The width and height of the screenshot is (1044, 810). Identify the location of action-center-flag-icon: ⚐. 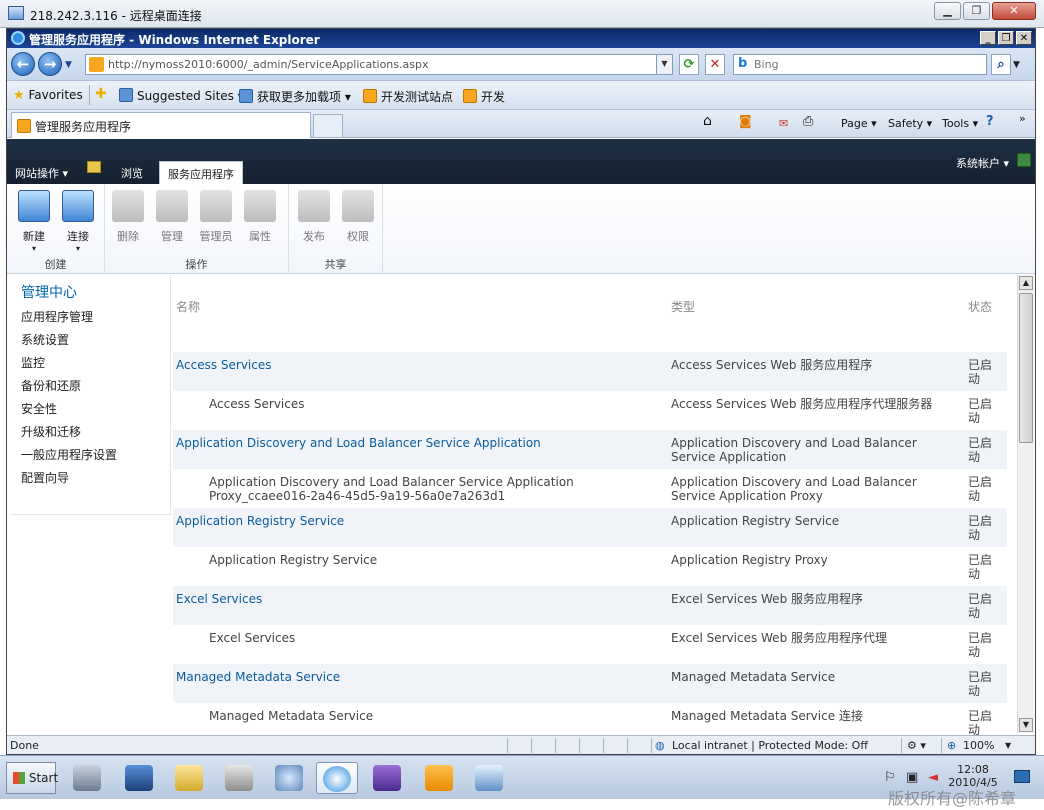
(890, 777).